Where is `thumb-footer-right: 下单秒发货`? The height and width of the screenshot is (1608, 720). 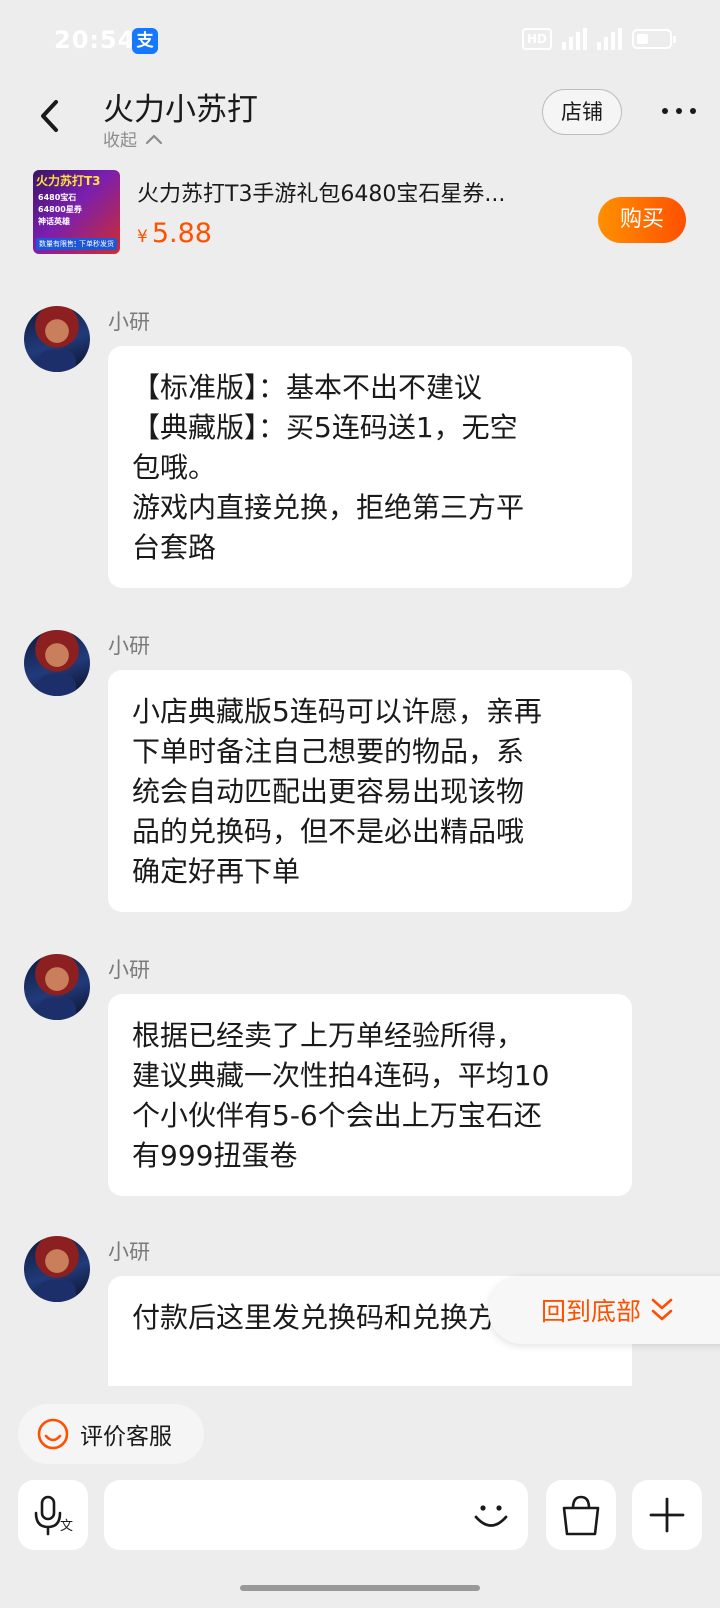 thumb-footer-right: 下单秒发货 is located at coordinates (96, 244).